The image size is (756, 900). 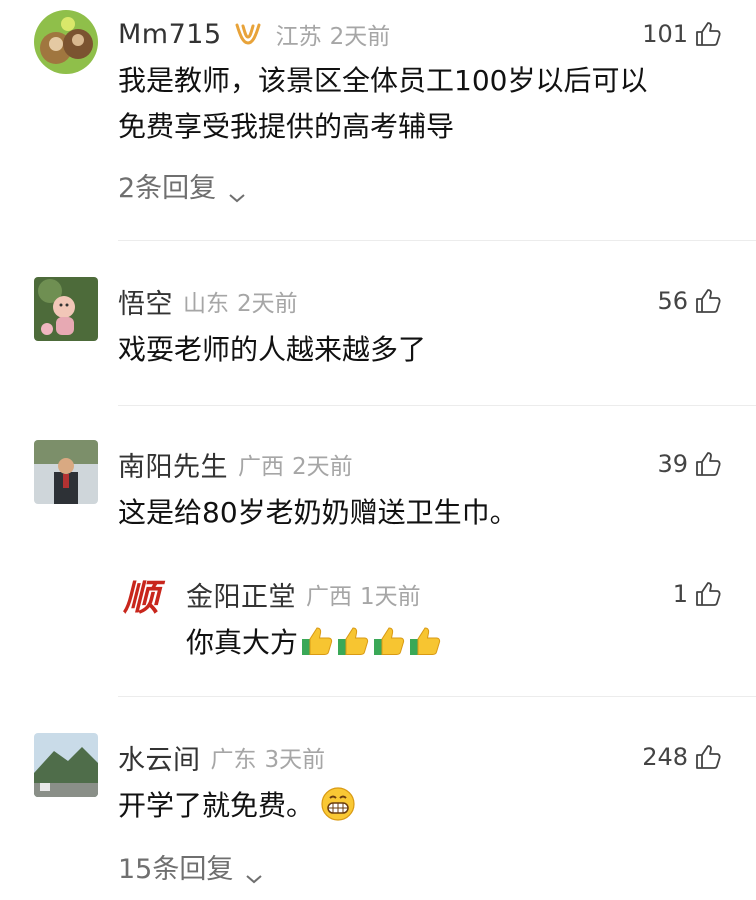 I want to click on reply-item: 顺 金阳正堂 广西 1天前 1 你真大方, so click(x=378, y=621).